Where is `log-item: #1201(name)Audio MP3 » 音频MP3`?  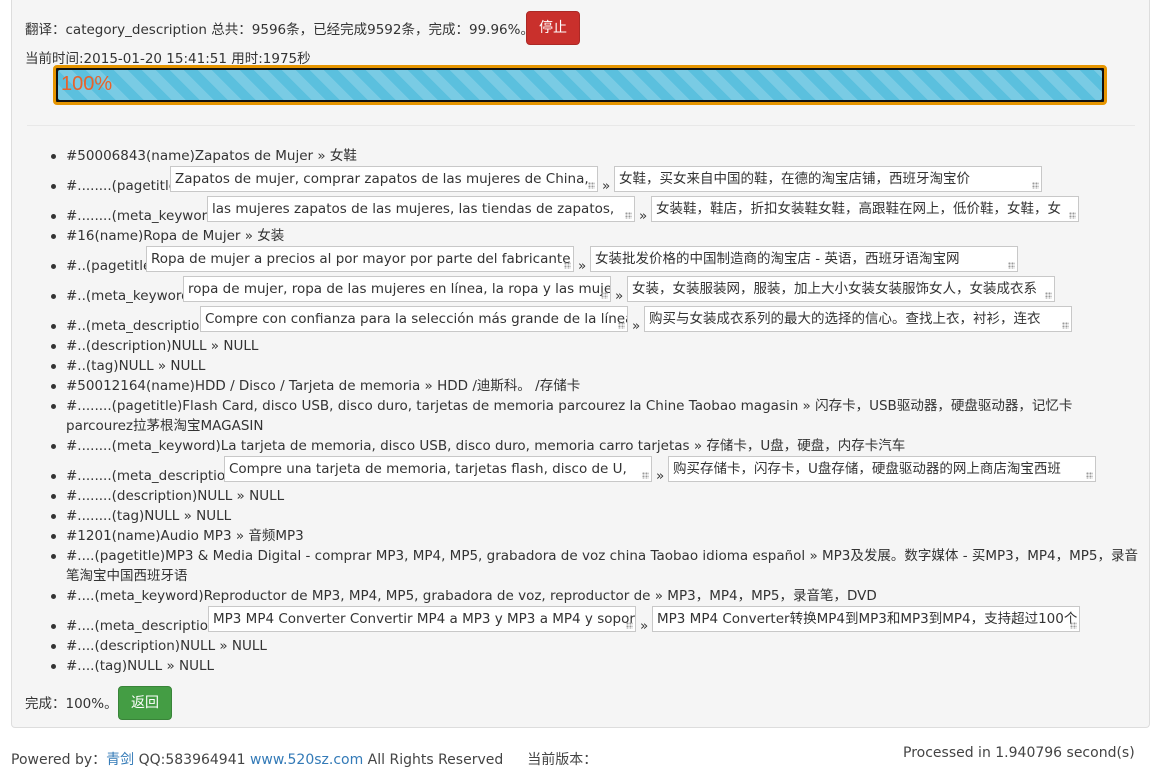 log-item: #1201(name)Audio MP3 » 音频MP3 is located at coordinates (575, 536).